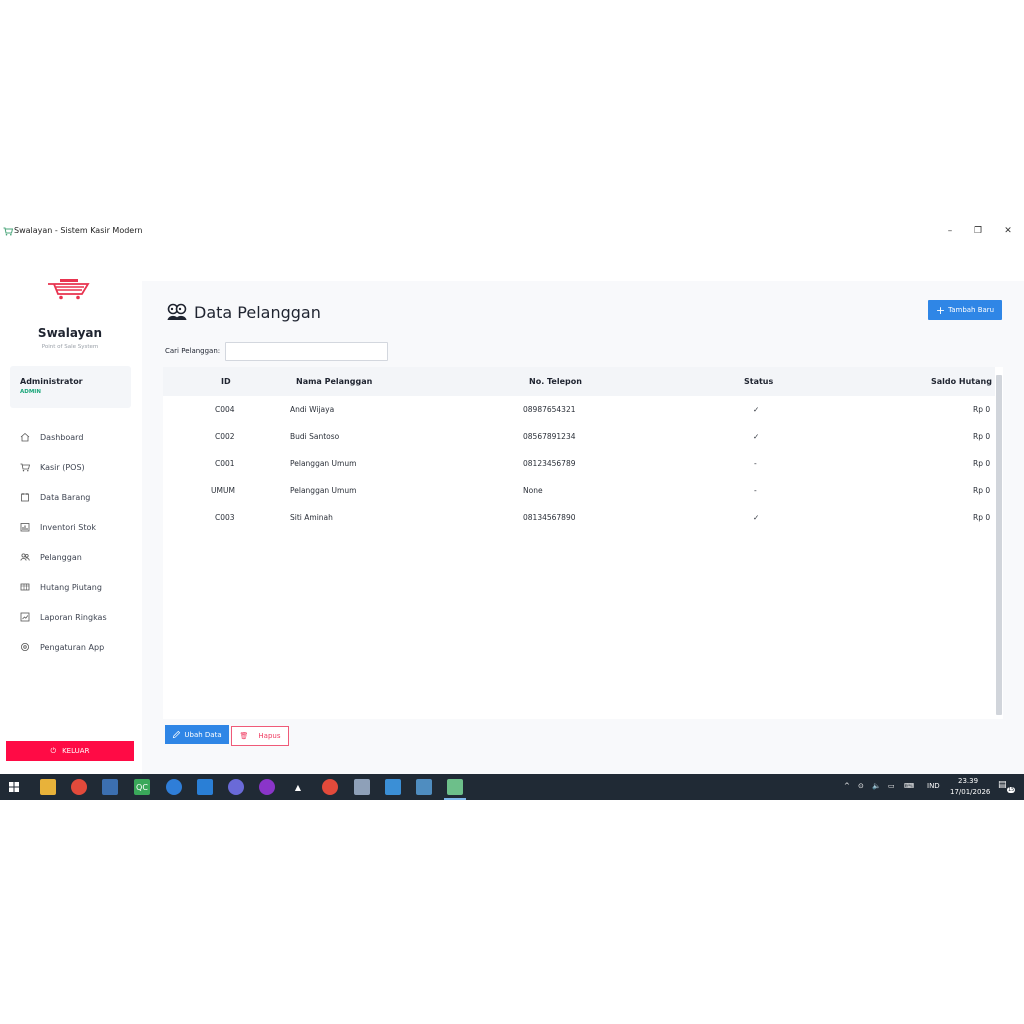  Describe the element at coordinates (25, 557) in the screenshot. I see `users-icon` at that location.